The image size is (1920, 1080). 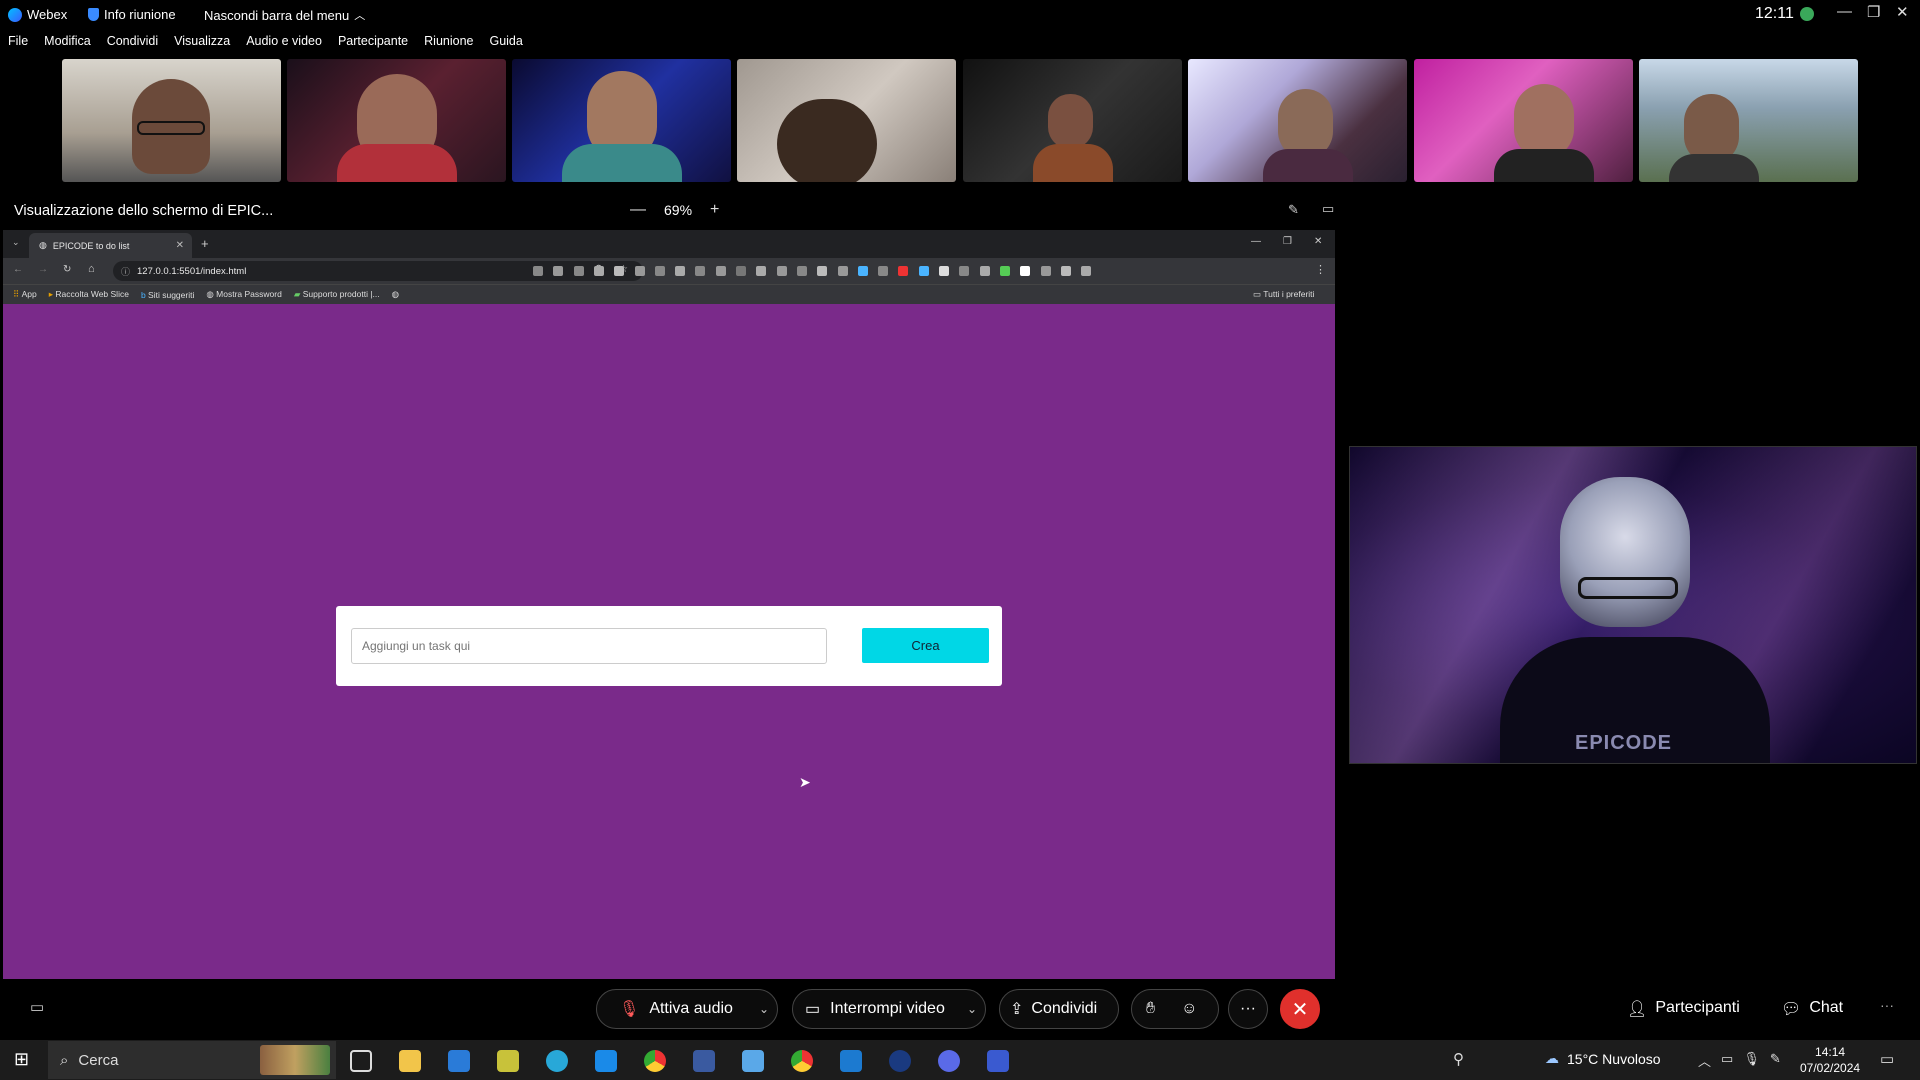 What do you see at coordinates (18, 42) in the screenshot?
I see `menu-file: File` at bounding box center [18, 42].